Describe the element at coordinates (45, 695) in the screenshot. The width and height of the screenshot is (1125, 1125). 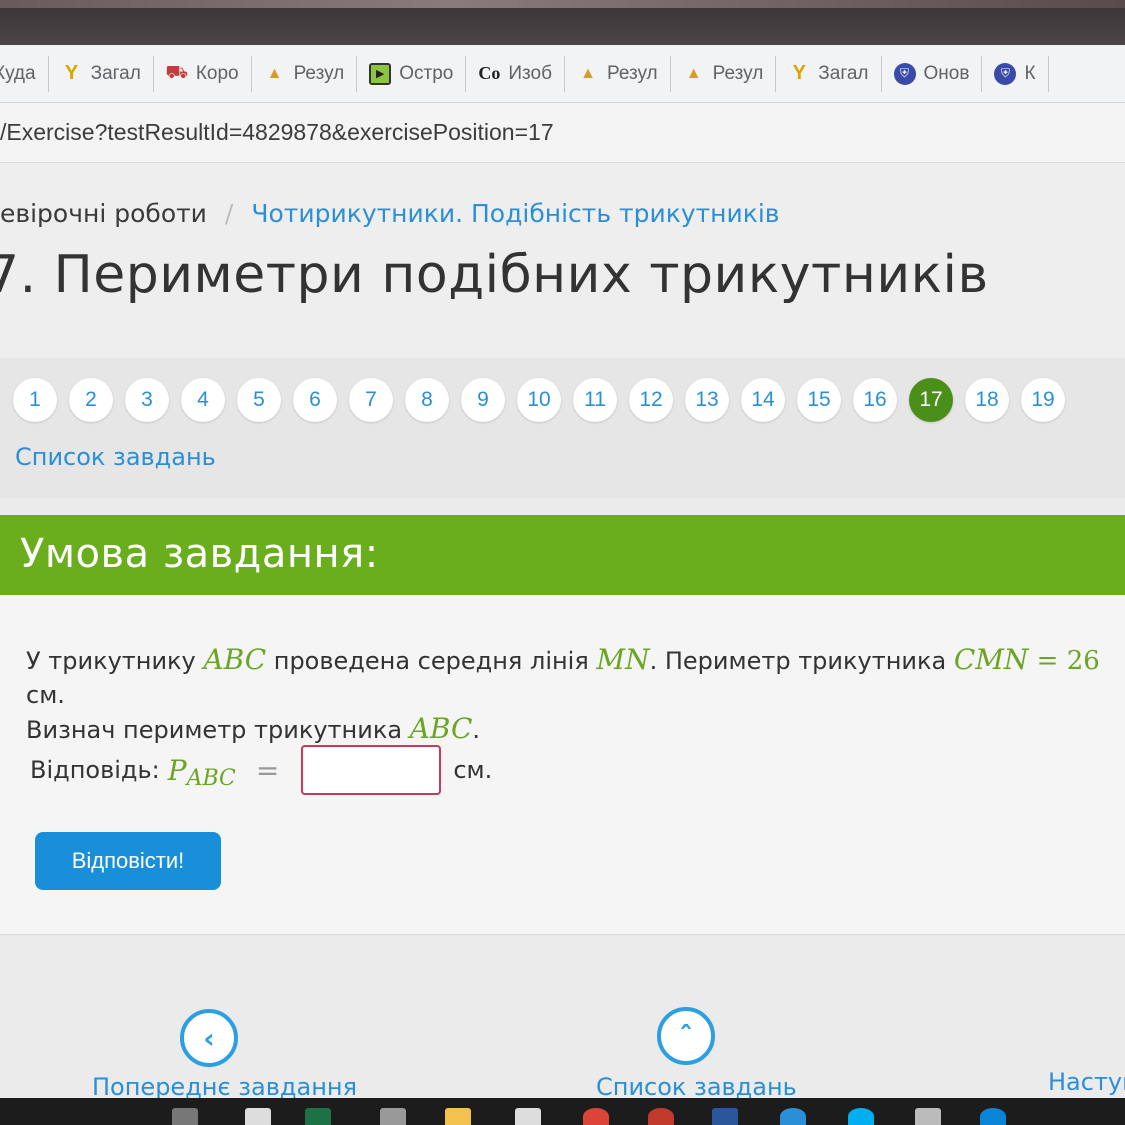
I see `problem-unit: см.` at that location.